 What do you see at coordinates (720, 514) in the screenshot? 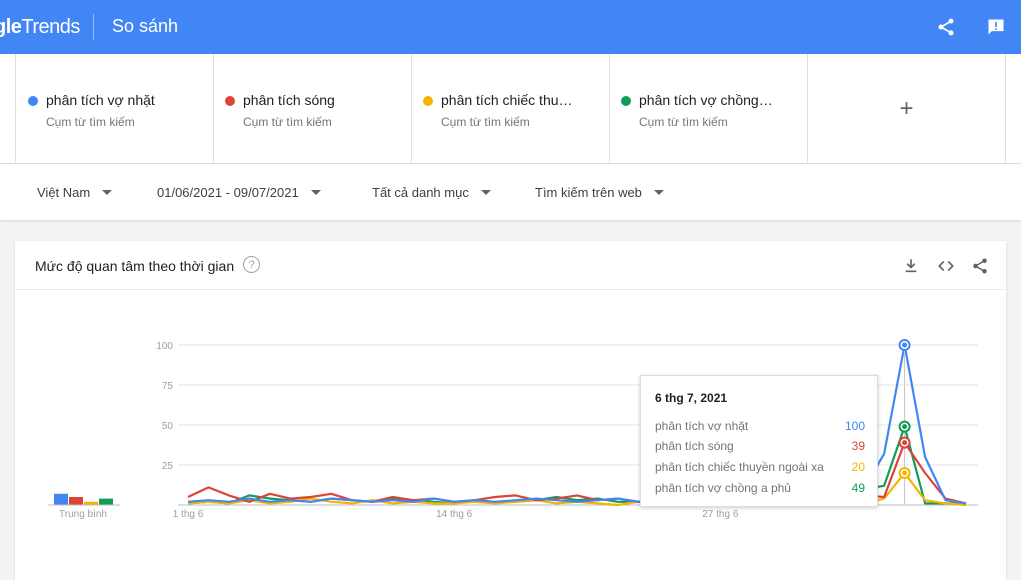
I see `x-tick-label: 27 thg 6` at bounding box center [720, 514].